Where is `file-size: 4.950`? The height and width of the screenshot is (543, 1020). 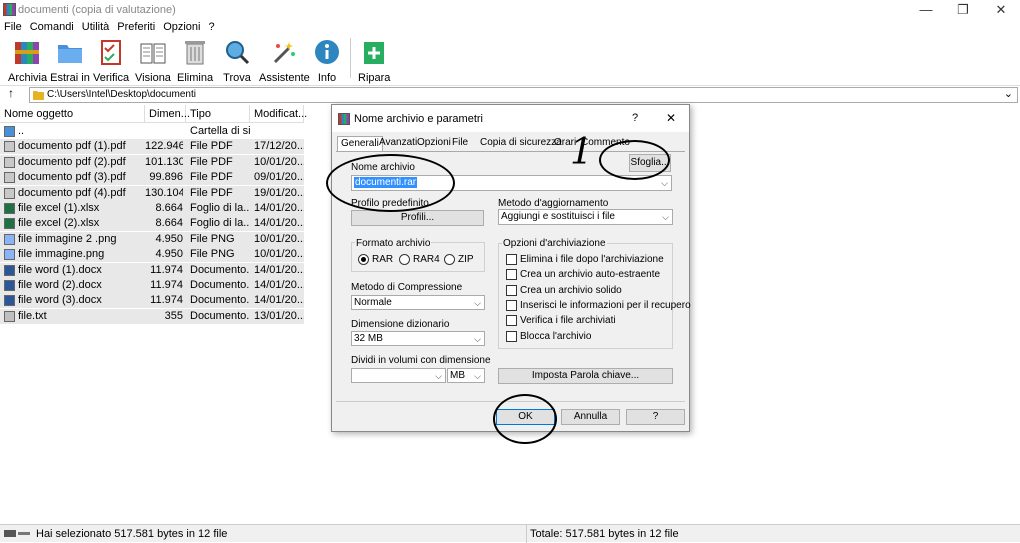
file-size: 4.950 is located at coordinates (169, 238).